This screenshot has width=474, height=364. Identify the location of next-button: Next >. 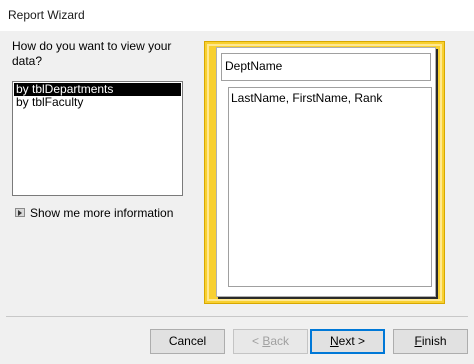
(347, 341).